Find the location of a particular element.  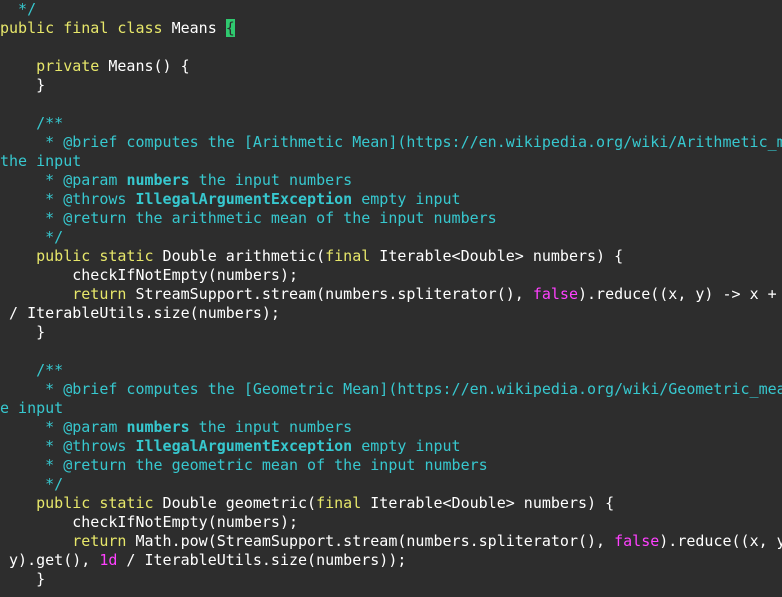

code-token: y).get(), is located at coordinates (50, 560).